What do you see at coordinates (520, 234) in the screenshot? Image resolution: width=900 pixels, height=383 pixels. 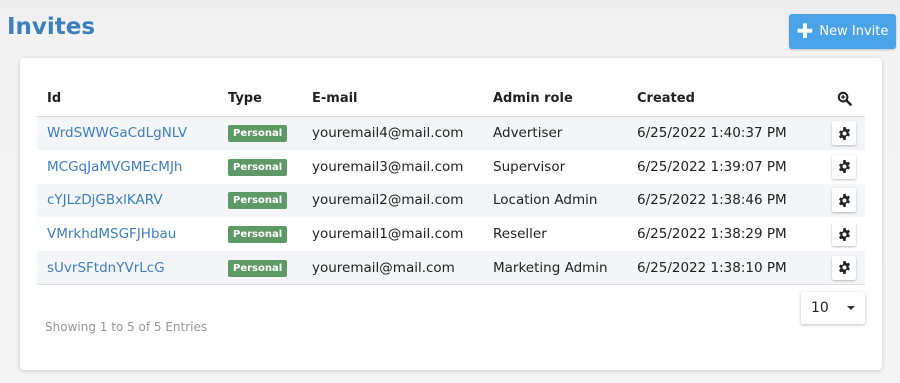 I see `admin-role-cell: Reseller` at bounding box center [520, 234].